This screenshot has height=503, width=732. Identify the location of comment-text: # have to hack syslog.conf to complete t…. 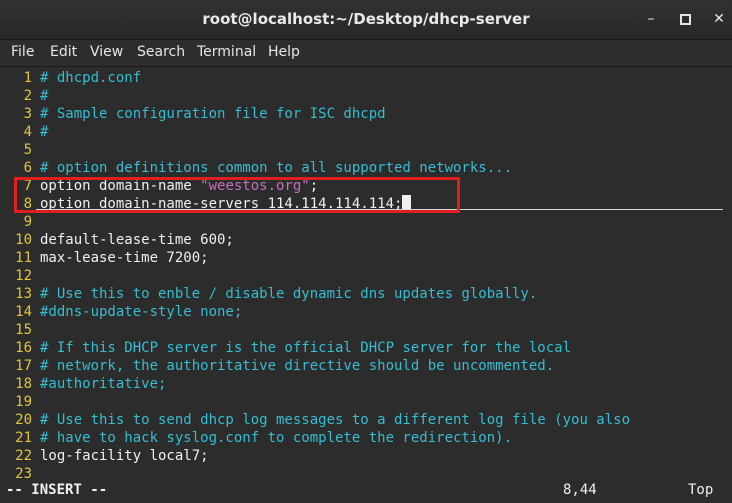
(276, 438).